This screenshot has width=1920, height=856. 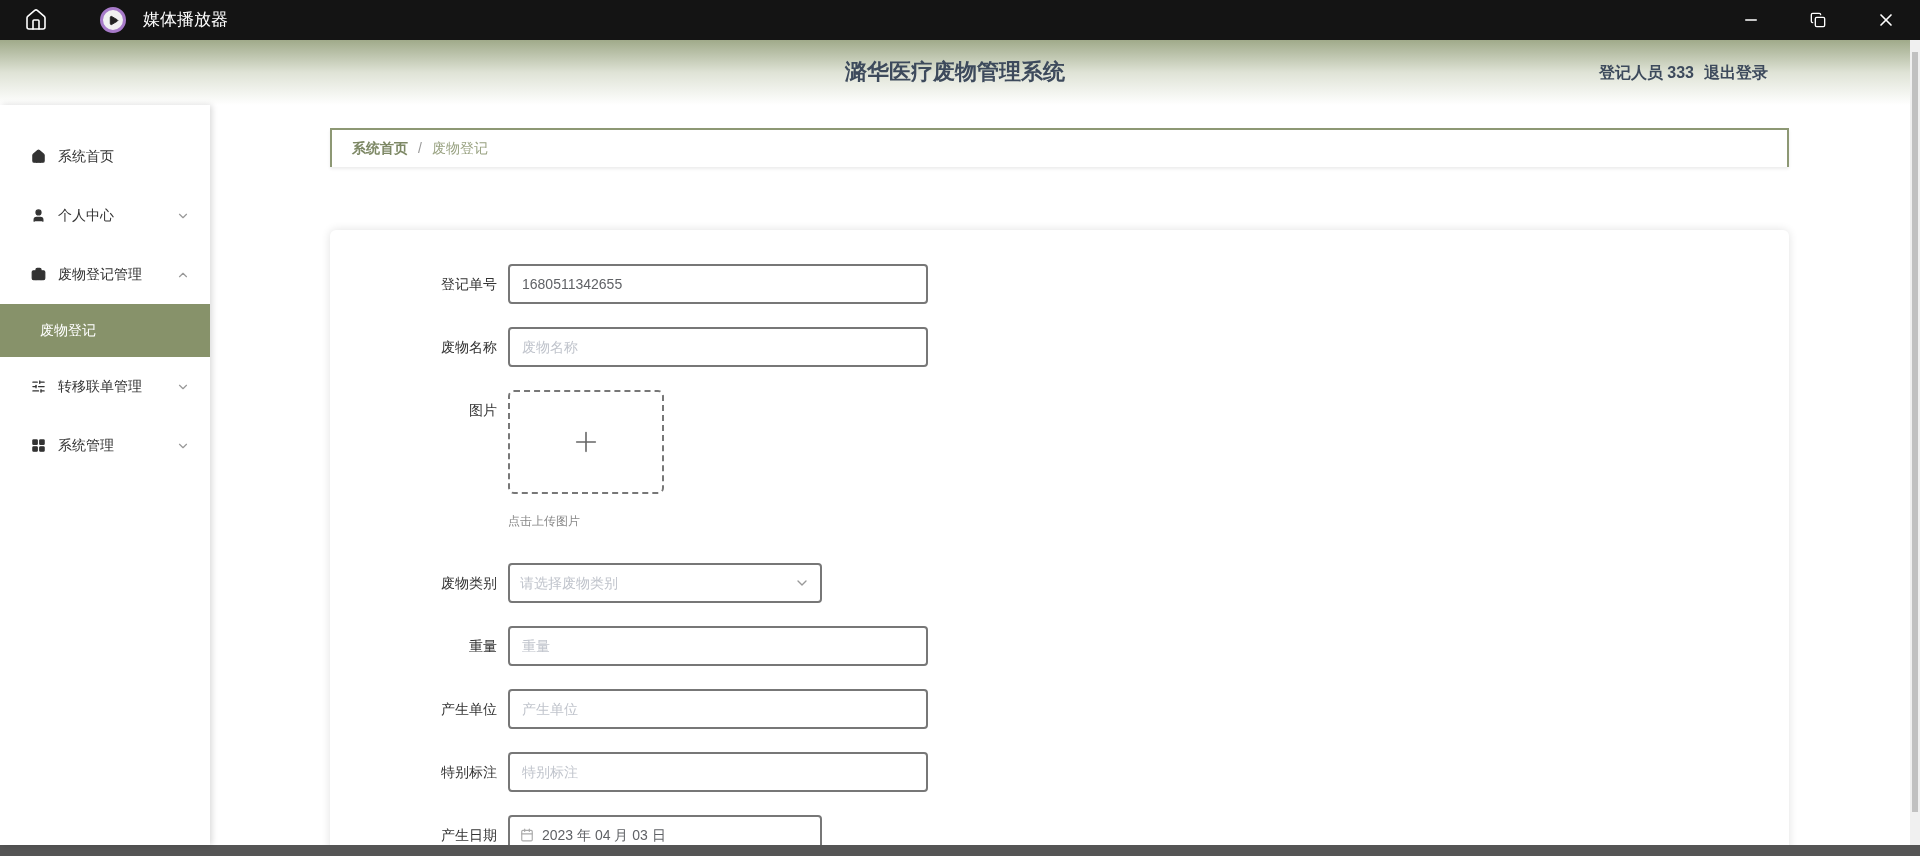 What do you see at coordinates (586, 442) in the screenshot?
I see `upload-area` at bounding box center [586, 442].